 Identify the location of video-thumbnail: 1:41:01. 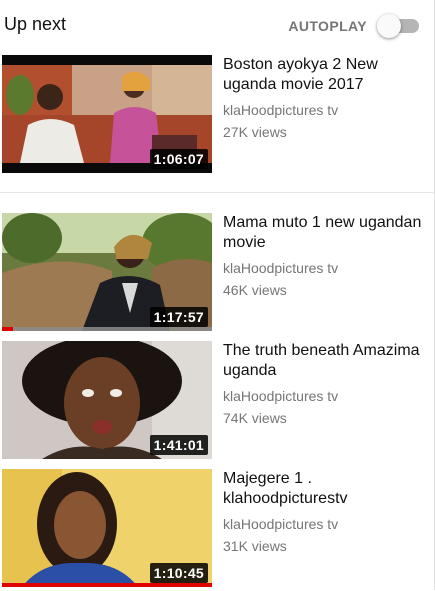
(107, 400).